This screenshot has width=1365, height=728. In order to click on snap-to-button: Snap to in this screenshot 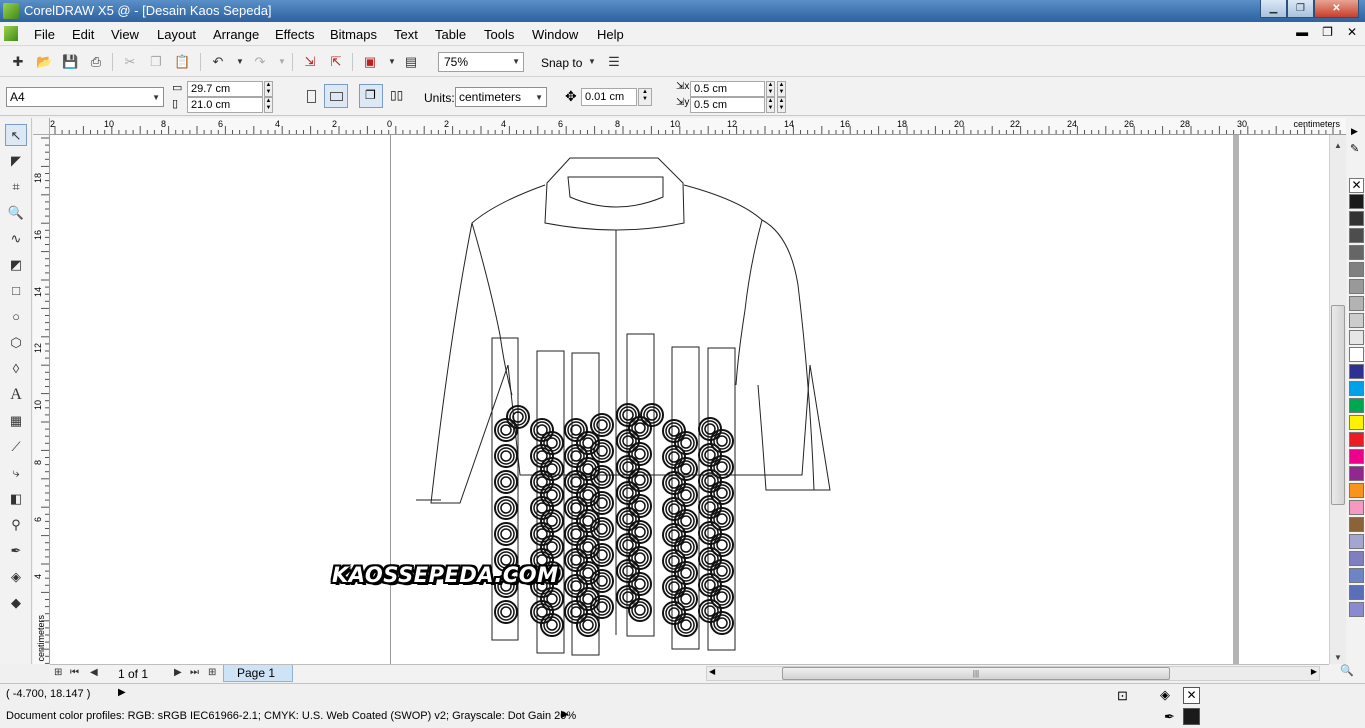, I will do `click(561, 63)`.